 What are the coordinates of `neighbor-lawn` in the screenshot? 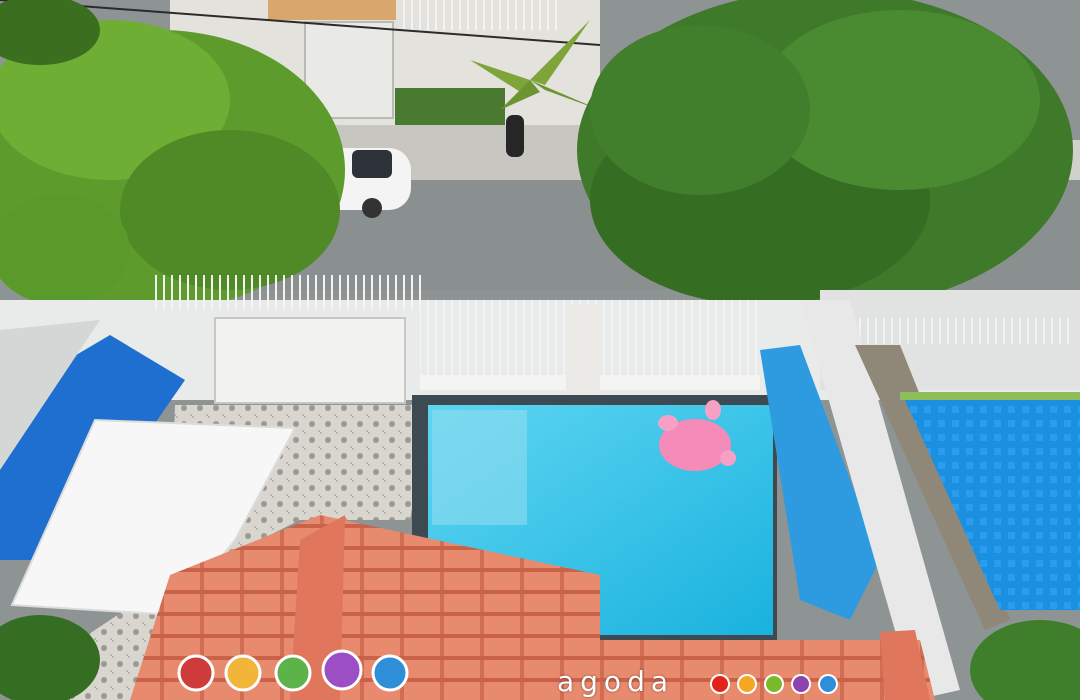 It's located at (990, 396).